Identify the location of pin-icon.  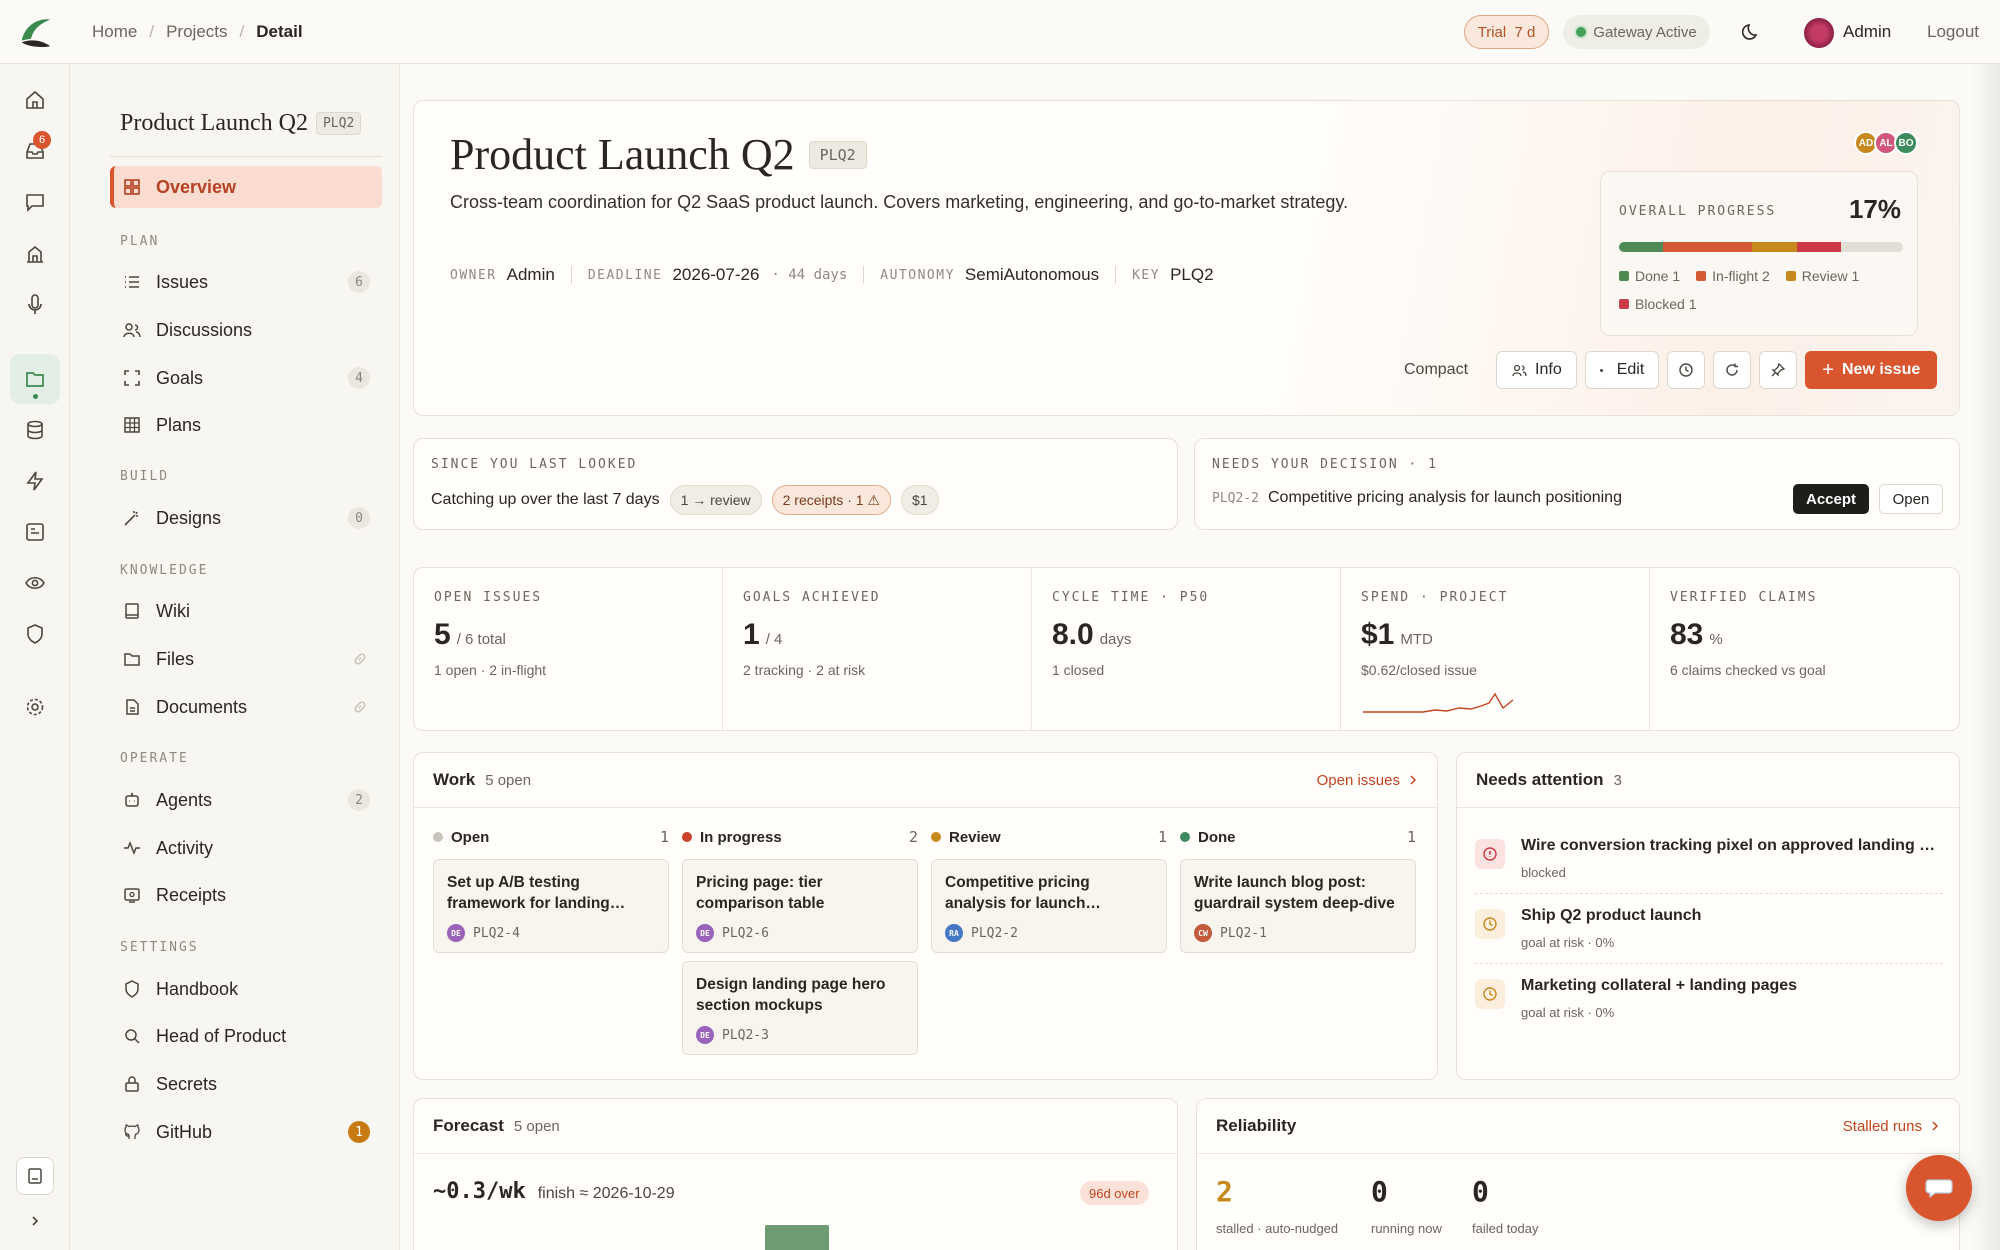
(1778, 369).